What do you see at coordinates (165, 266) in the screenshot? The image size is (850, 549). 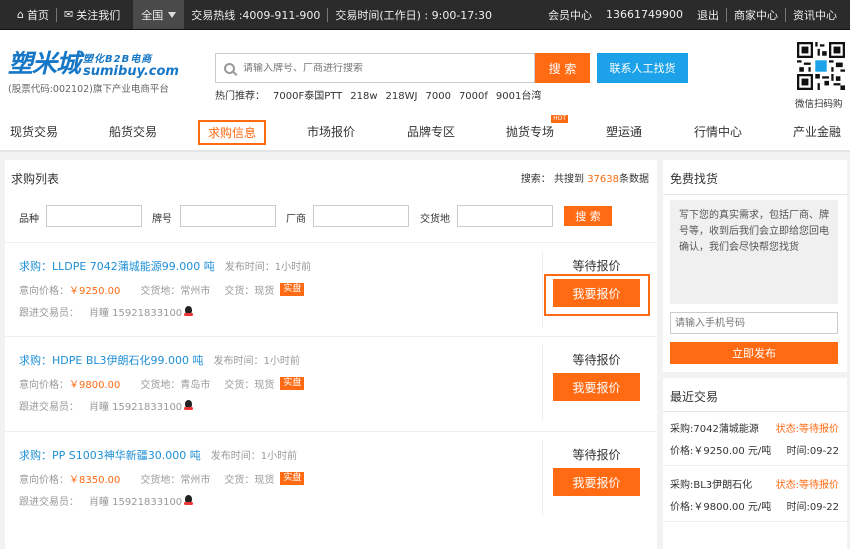 I see `purchase-item-title: 求购：LLDPE 7042蒲城能源99.000 吨发布时间：1小时前` at bounding box center [165, 266].